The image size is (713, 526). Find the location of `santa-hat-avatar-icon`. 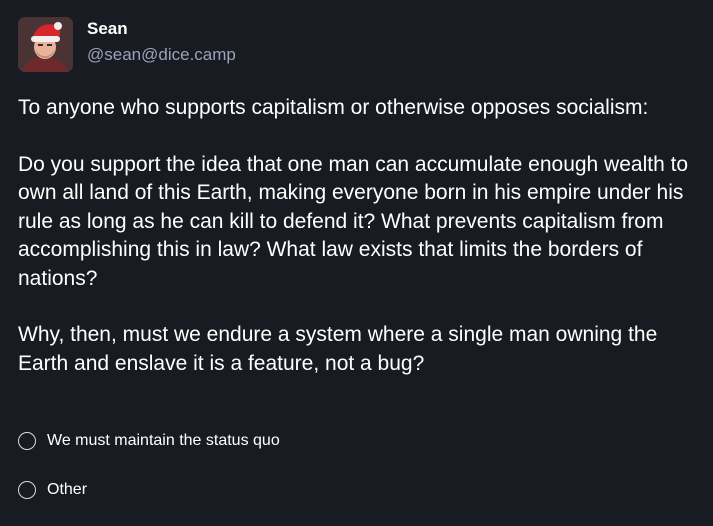

santa-hat-avatar-icon is located at coordinates (45, 44).